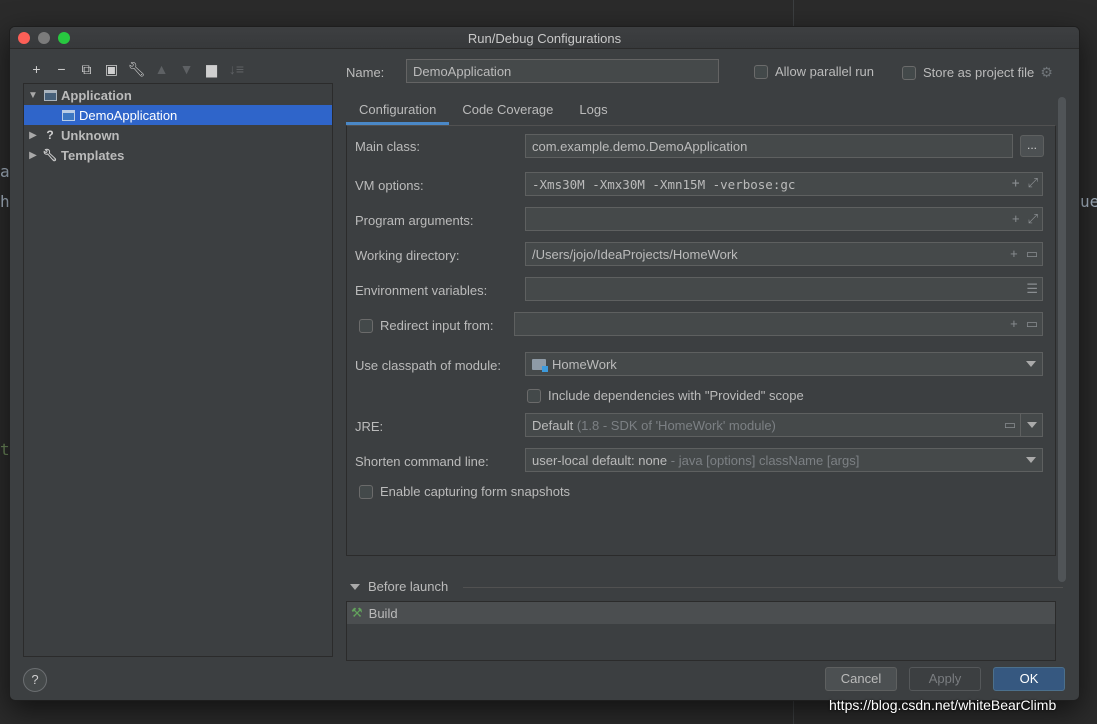 The width and height of the screenshot is (1097, 724). Describe the element at coordinates (35, 680) in the screenshot. I see `help-button: ?` at that location.